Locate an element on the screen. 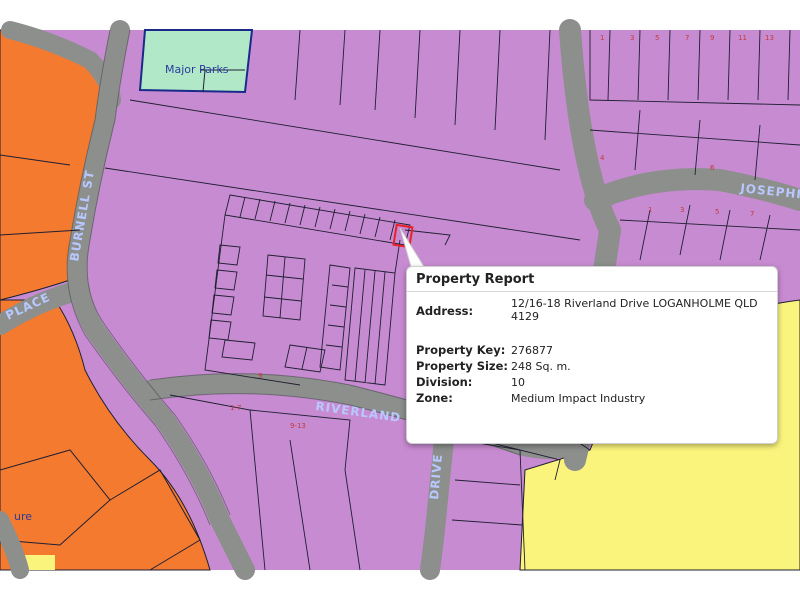 The image size is (800, 600). major-parks-zone is located at coordinates (196, 61).